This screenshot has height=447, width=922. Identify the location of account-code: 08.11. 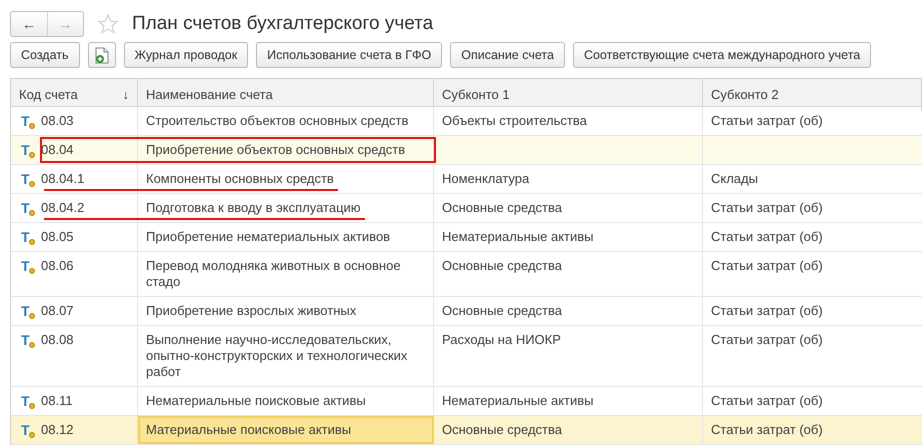
(57, 401).